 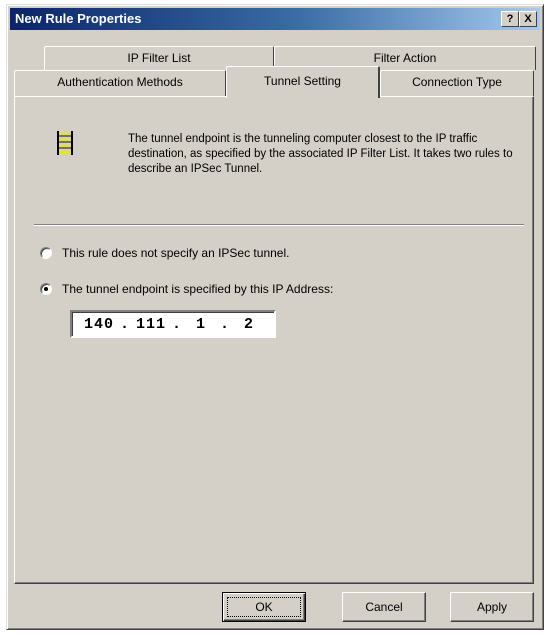 I want to click on ok-button: OK, so click(x=264, y=607).